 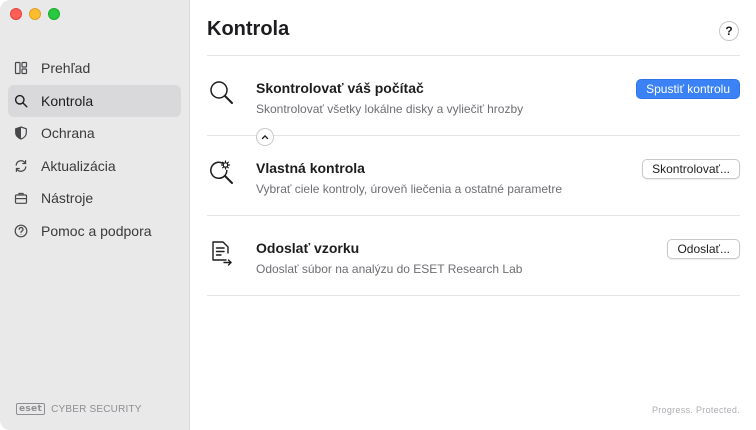 What do you see at coordinates (222, 93) in the screenshot?
I see `magnifier-icon` at bounding box center [222, 93].